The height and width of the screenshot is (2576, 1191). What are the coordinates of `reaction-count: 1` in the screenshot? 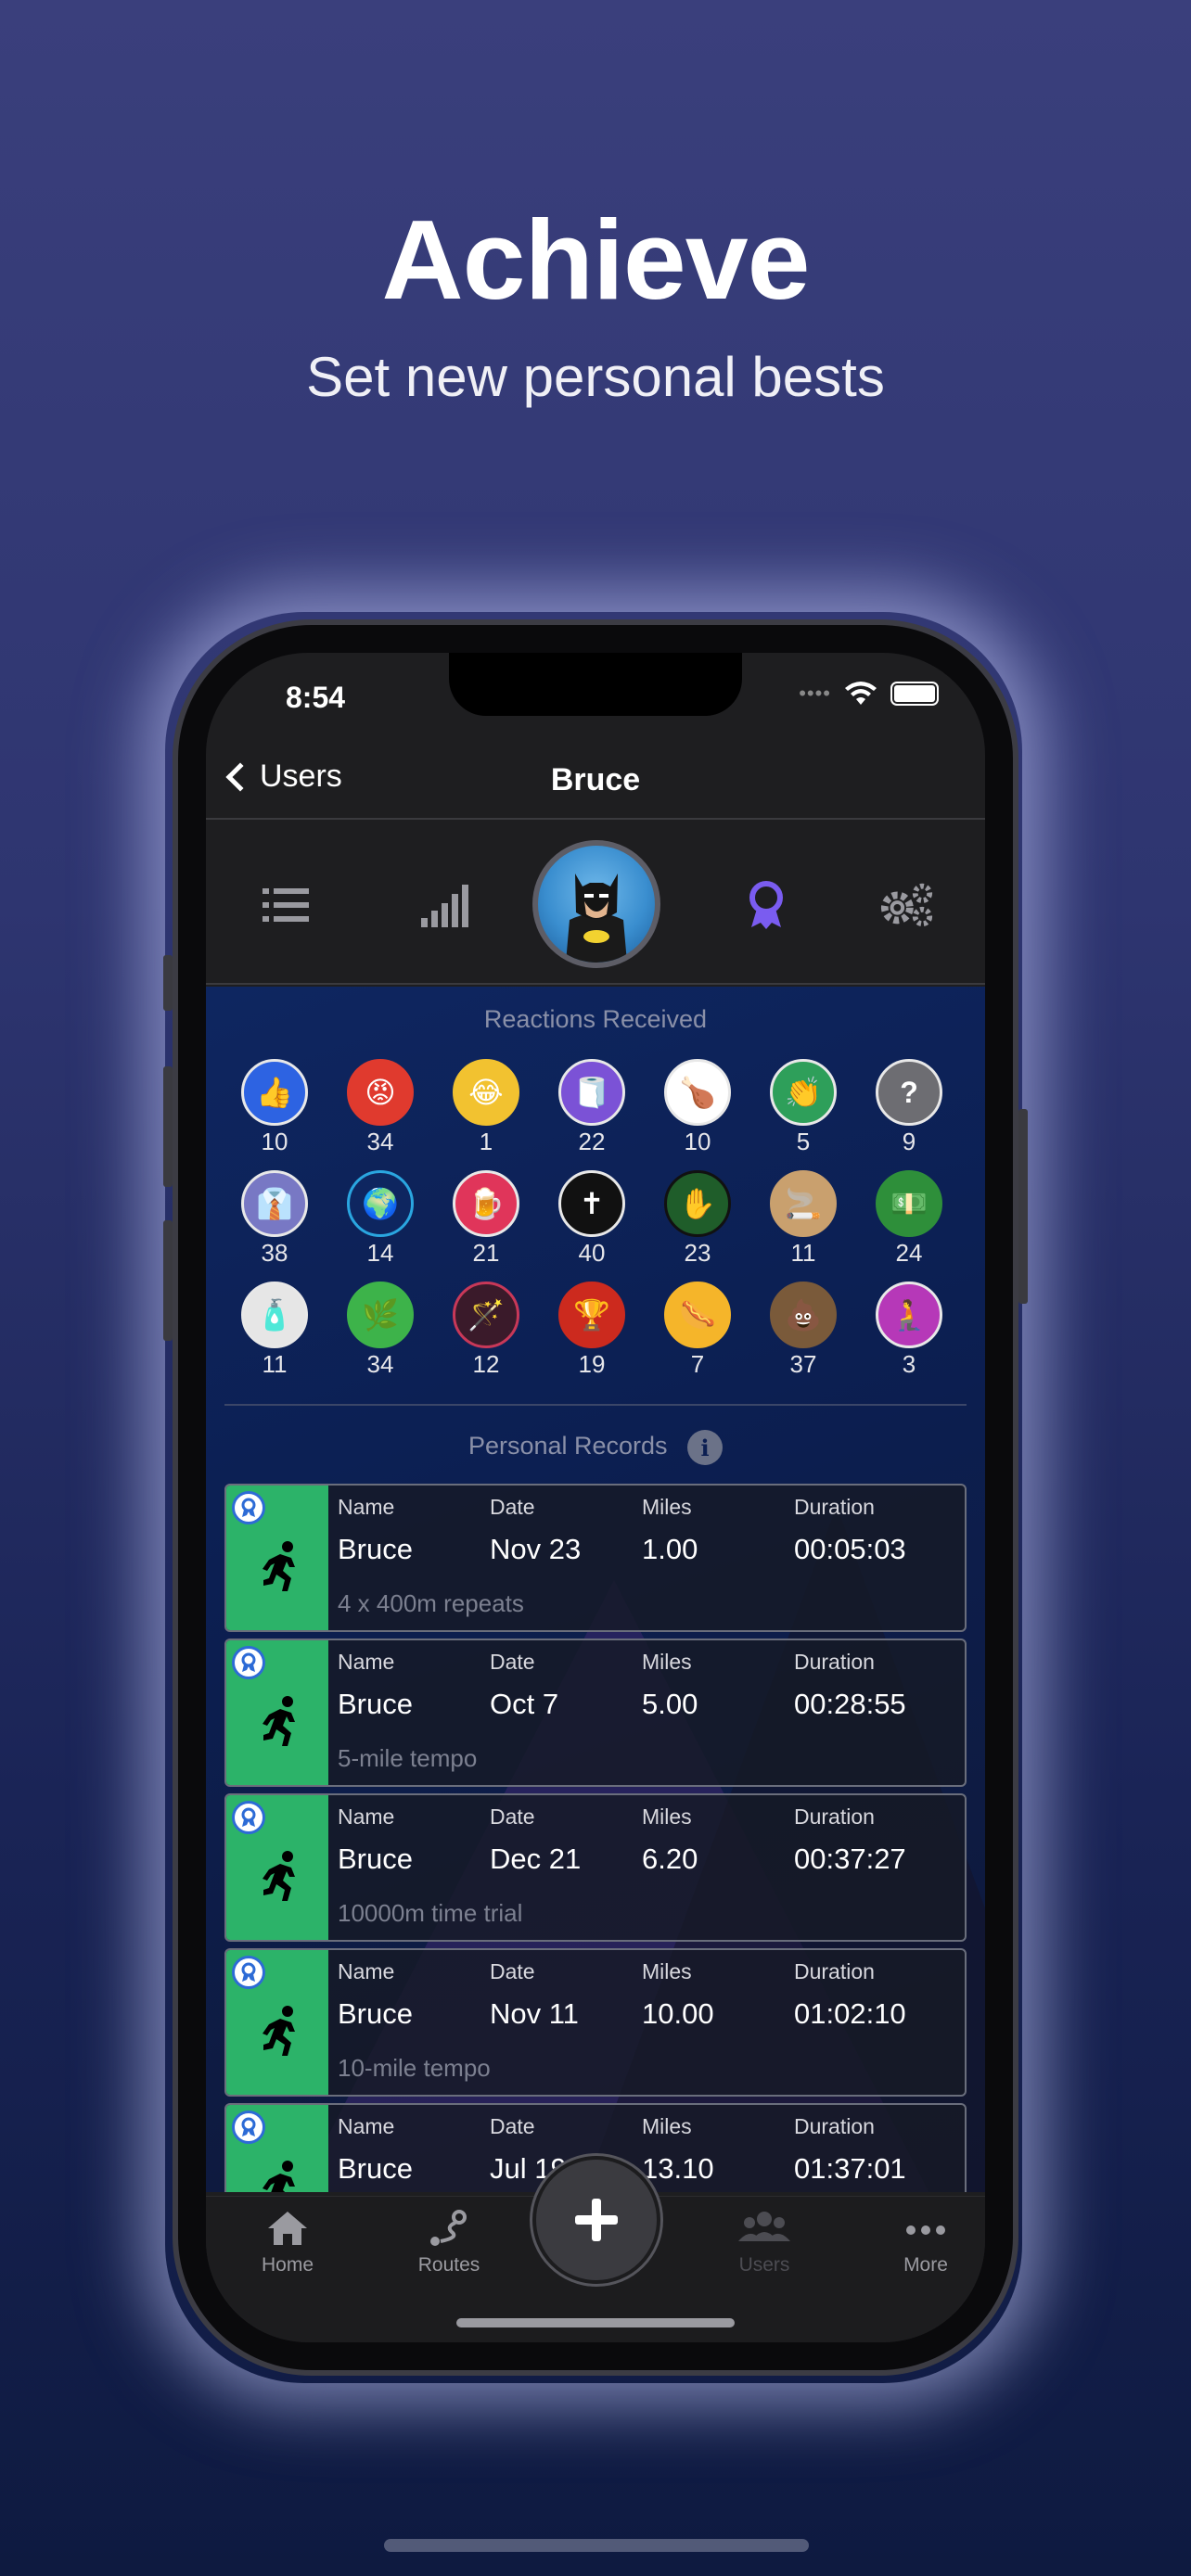 It's located at (486, 1142).